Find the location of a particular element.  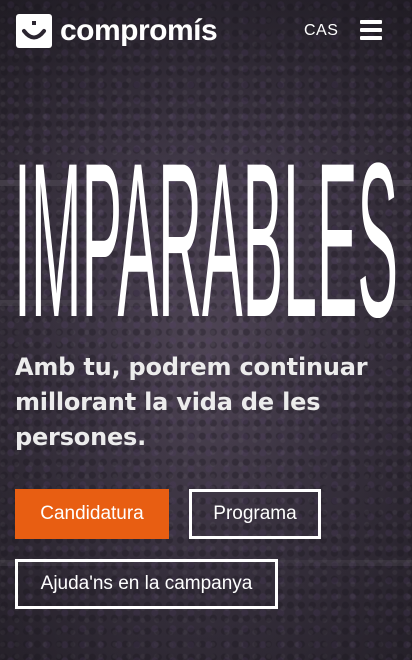

site-header: compromís CAS is located at coordinates (206, 31).